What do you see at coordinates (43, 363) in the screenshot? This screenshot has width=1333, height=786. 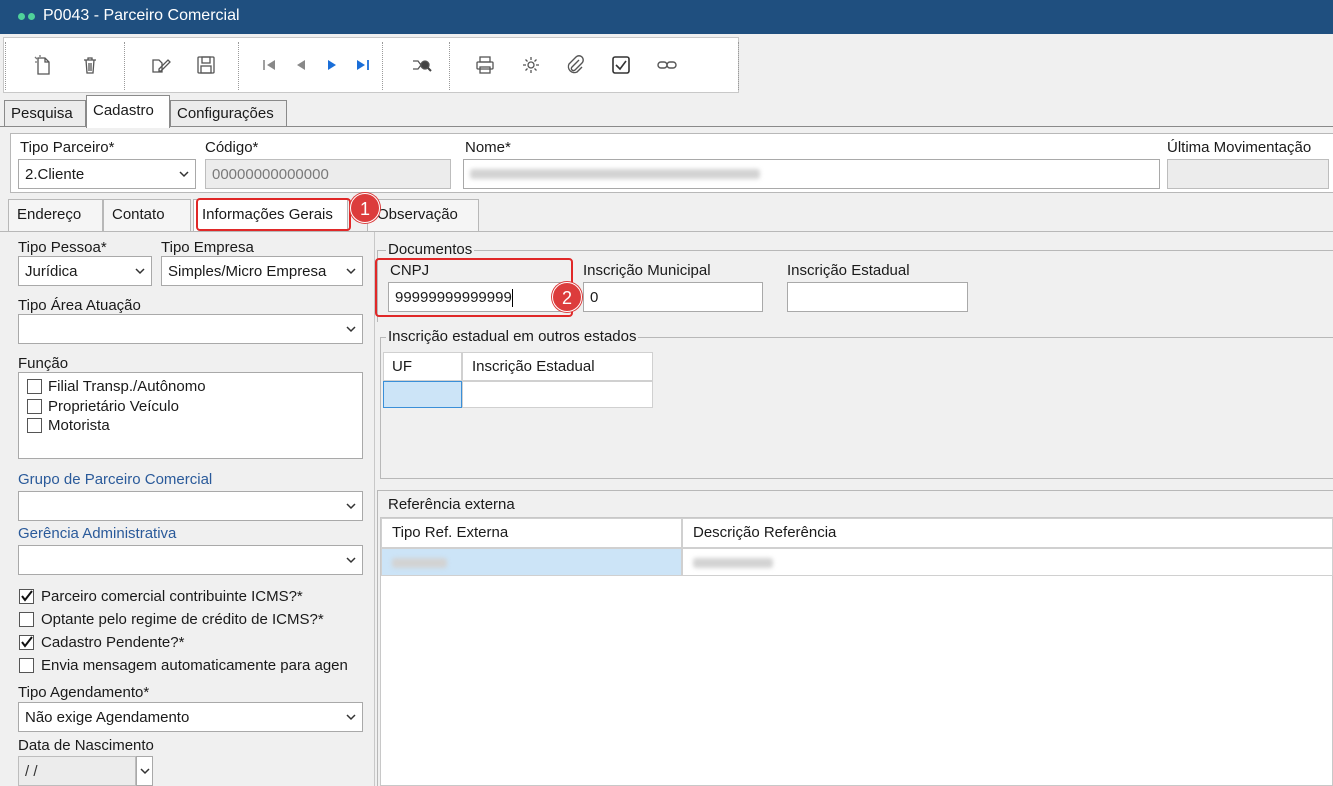 I see `funcao-label: Função` at bounding box center [43, 363].